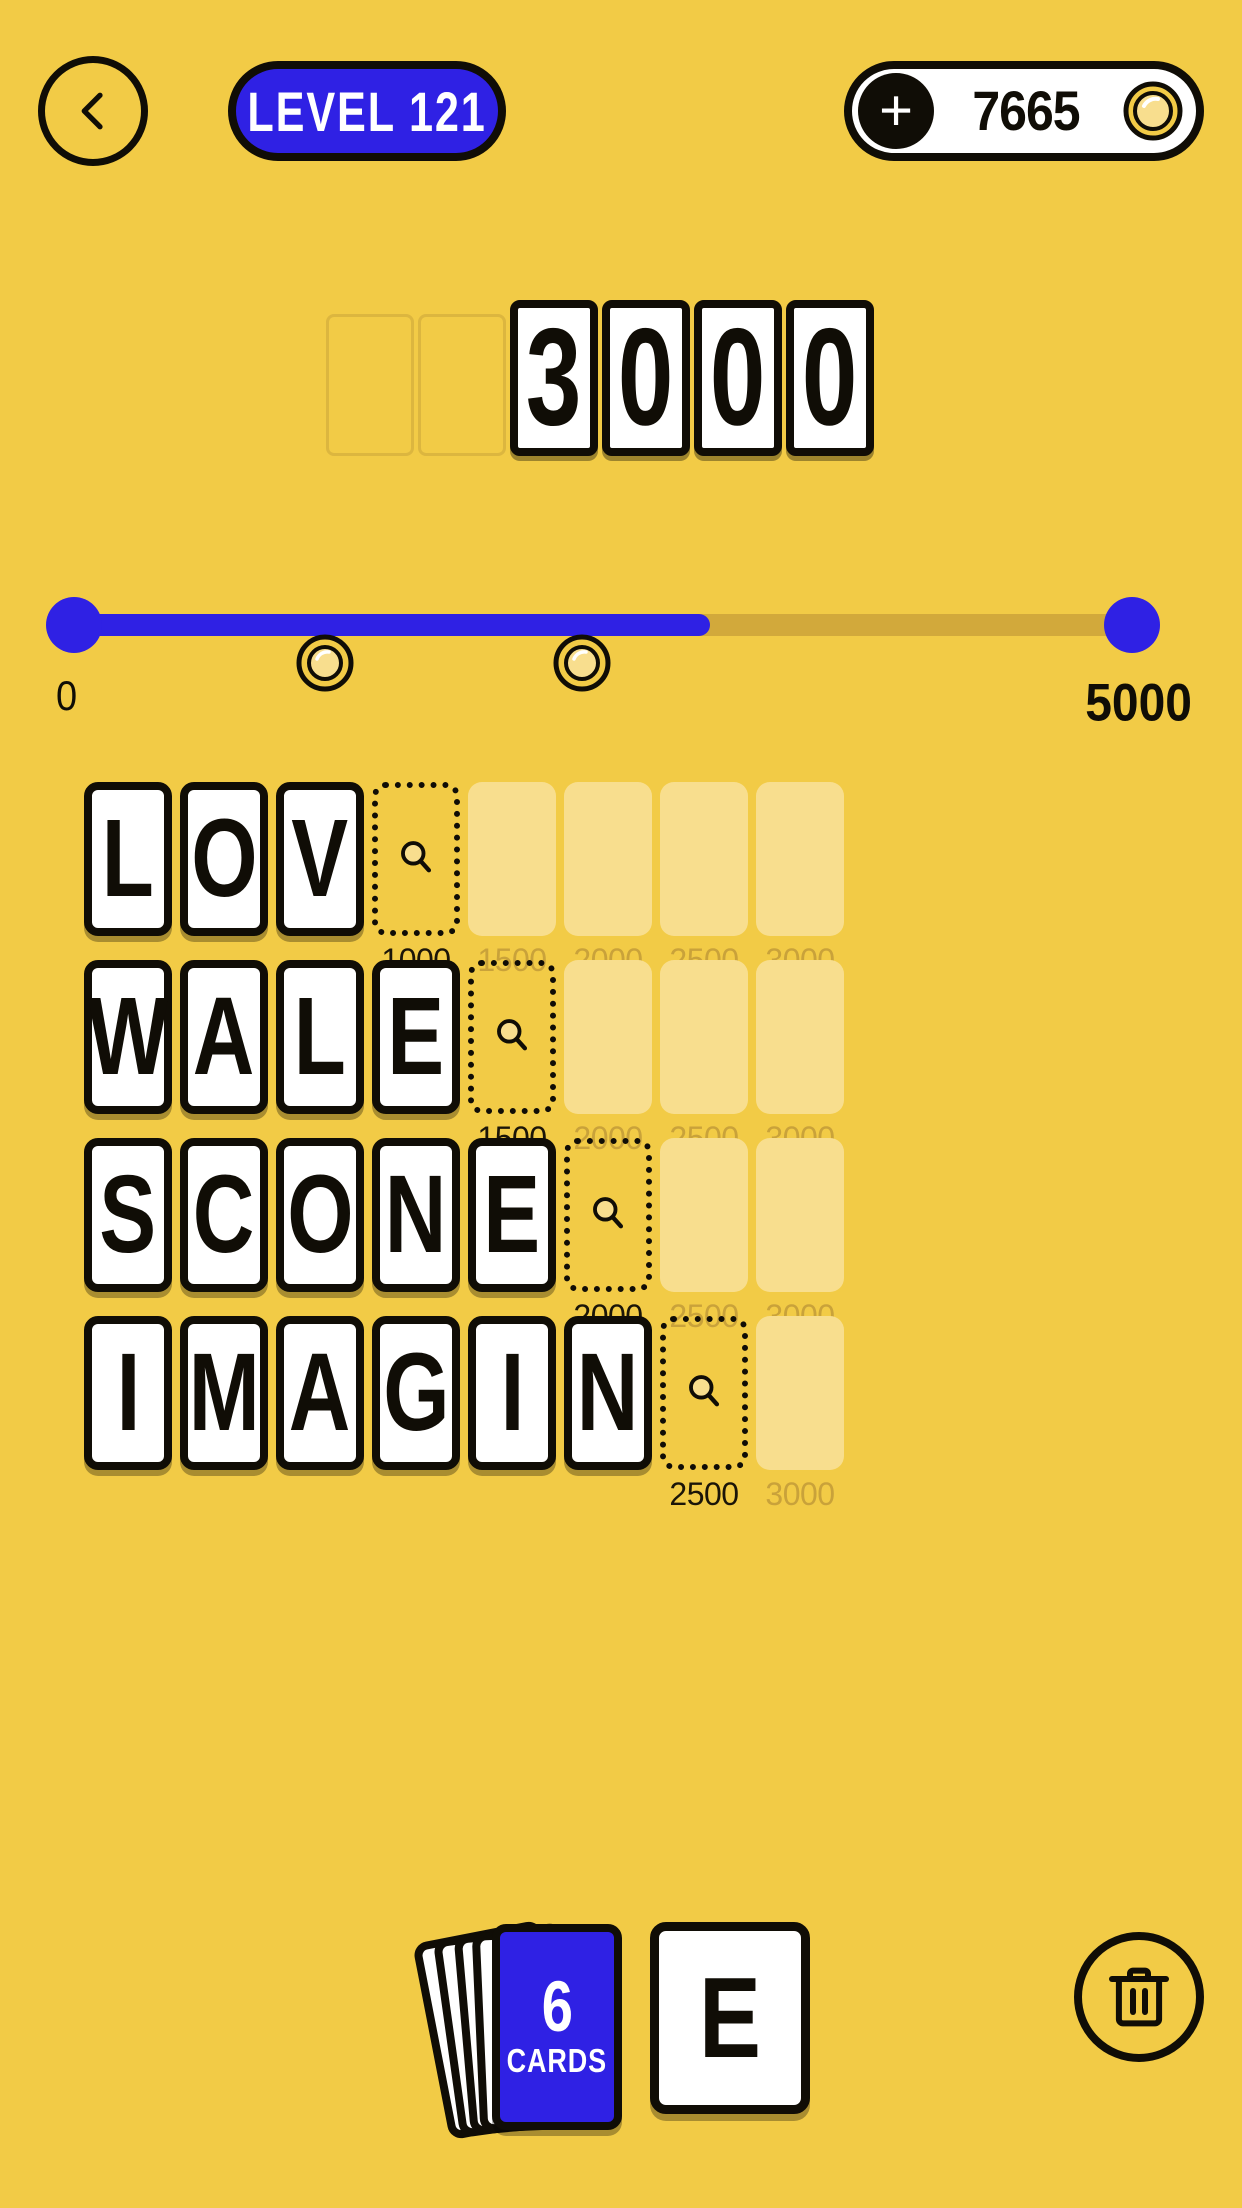 The image size is (1242, 2208). I want to click on letter-tile-value: E, so click(416, 1037).